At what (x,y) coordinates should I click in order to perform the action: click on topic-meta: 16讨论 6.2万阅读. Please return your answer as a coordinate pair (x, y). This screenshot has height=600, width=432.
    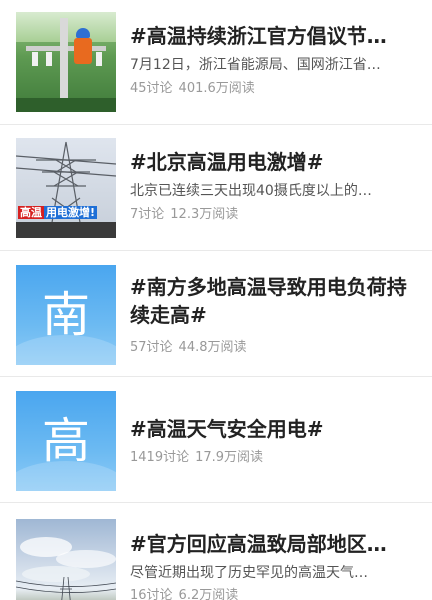
    Looking at the image, I should click on (184, 593).